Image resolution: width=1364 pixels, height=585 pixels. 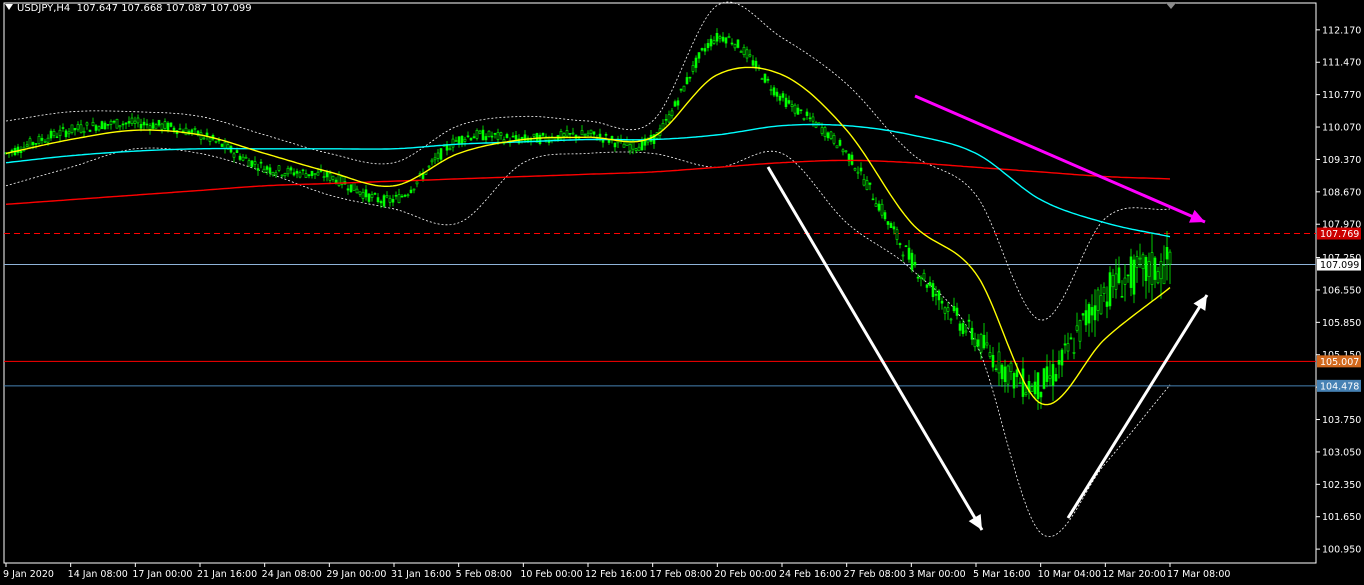 What do you see at coordinates (421, 574) in the screenshot?
I see `time-tick-label: 31 Jan 16:00` at bounding box center [421, 574].